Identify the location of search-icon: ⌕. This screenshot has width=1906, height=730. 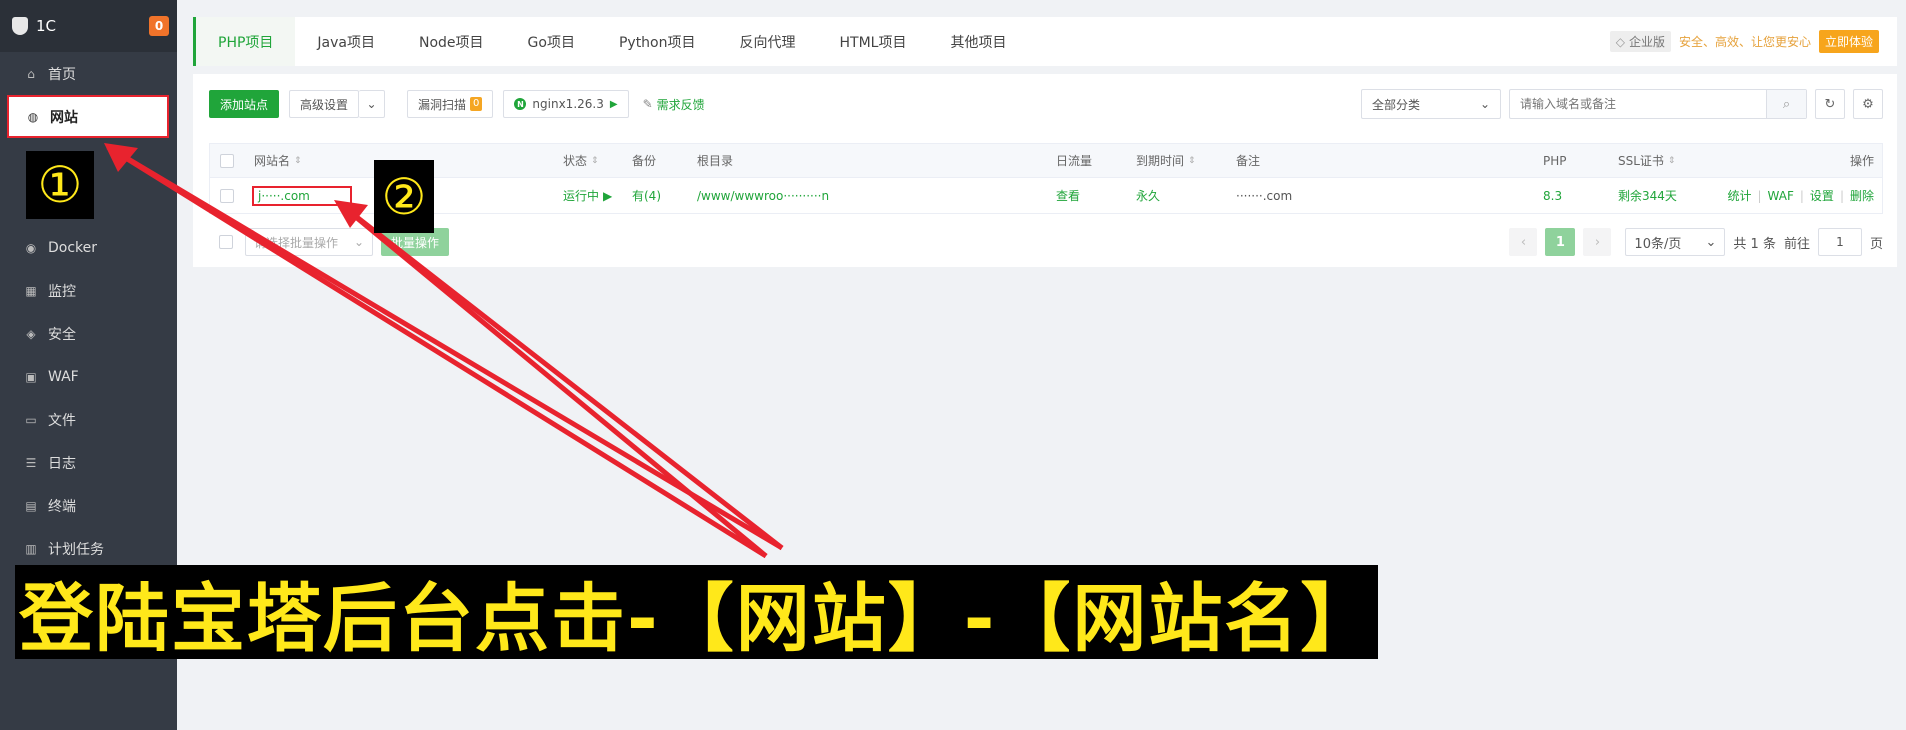
(1786, 104).